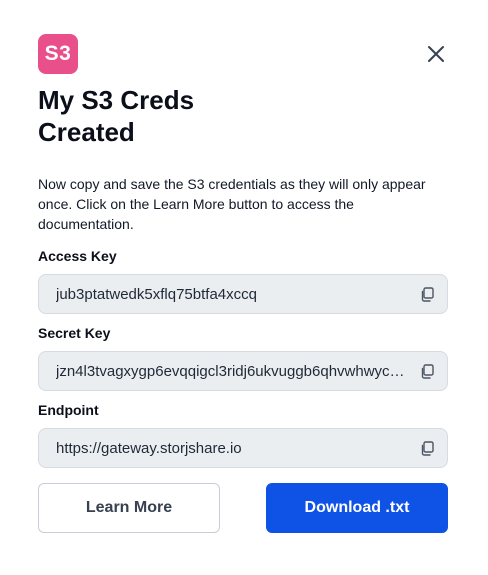 This screenshot has height=575, width=488. I want to click on access-key-label: Access Key, so click(77, 256).